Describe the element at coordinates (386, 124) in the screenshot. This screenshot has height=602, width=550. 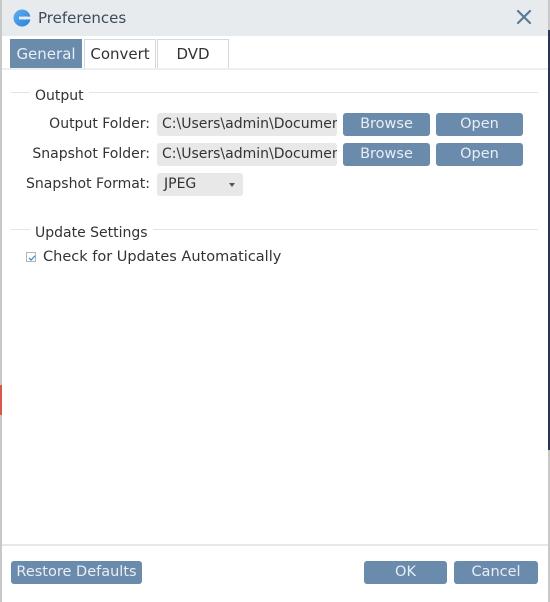
I see `output-folder-browse-button: Browse` at that location.